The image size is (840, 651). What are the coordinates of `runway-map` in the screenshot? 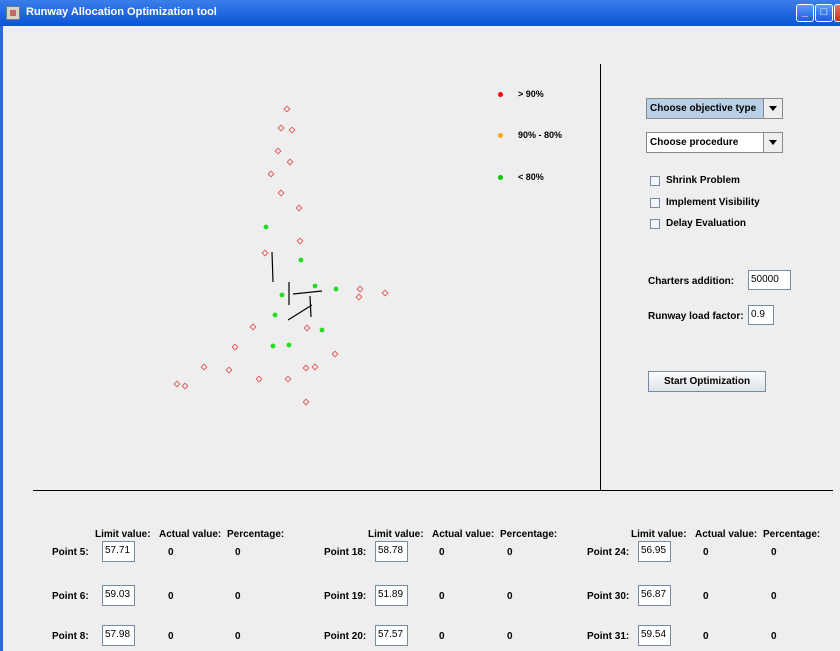 It's located at (281, 255).